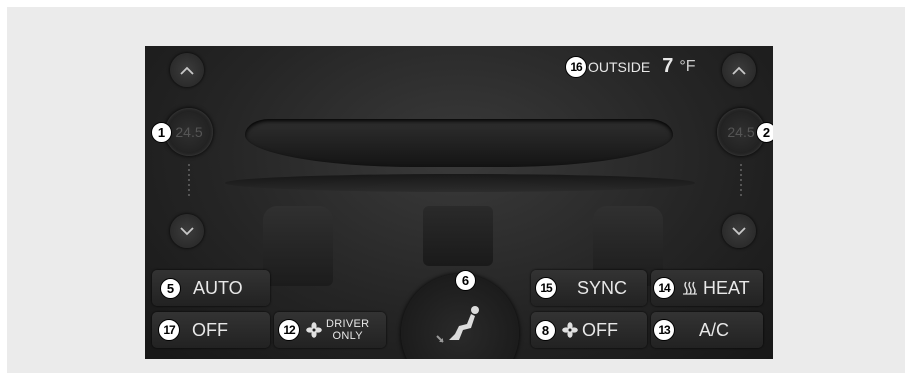  What do you see at coordinates (690, 288) in the screenshot?
I see `rear-heat-icon` at bounding box center [690, 288].